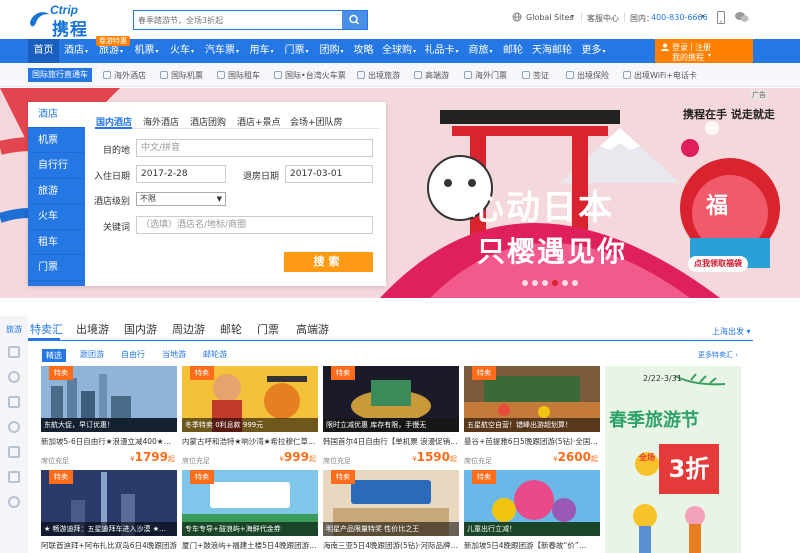 The image size is (800, 553). Describe the element at coordinates (181, 75) in the screenshot. I see `subnav-intl-flight: 国际机票` at that location.